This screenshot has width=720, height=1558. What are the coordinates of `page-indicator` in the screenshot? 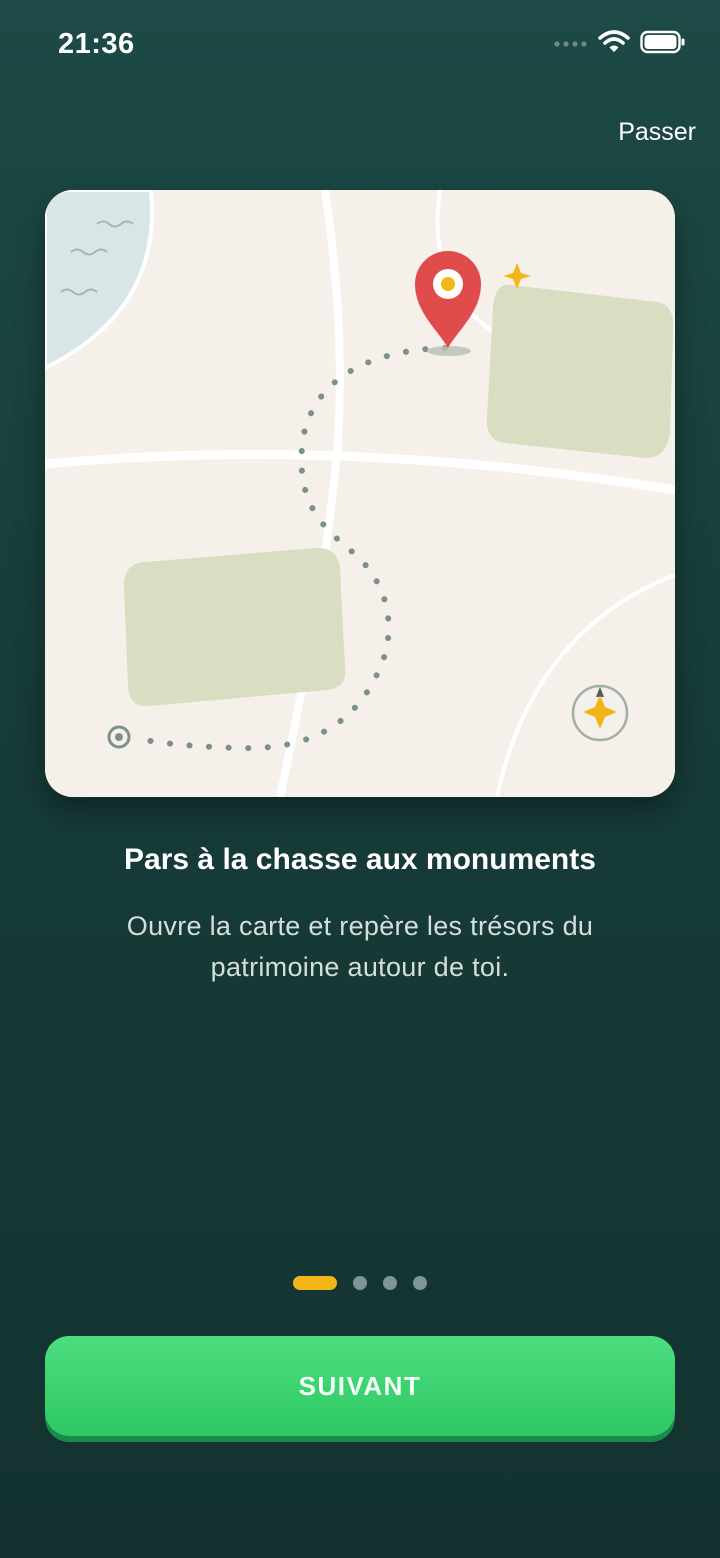 It's located at (360, 1283).